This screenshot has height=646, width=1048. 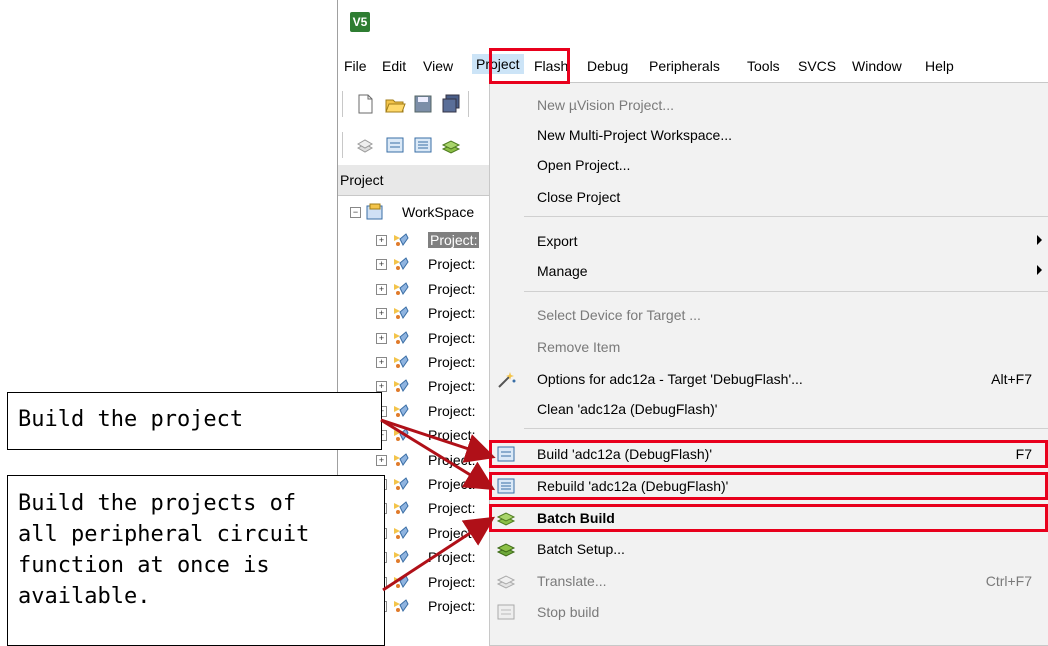 I want to click on annotation-arrows, so click(x=438, y=505).